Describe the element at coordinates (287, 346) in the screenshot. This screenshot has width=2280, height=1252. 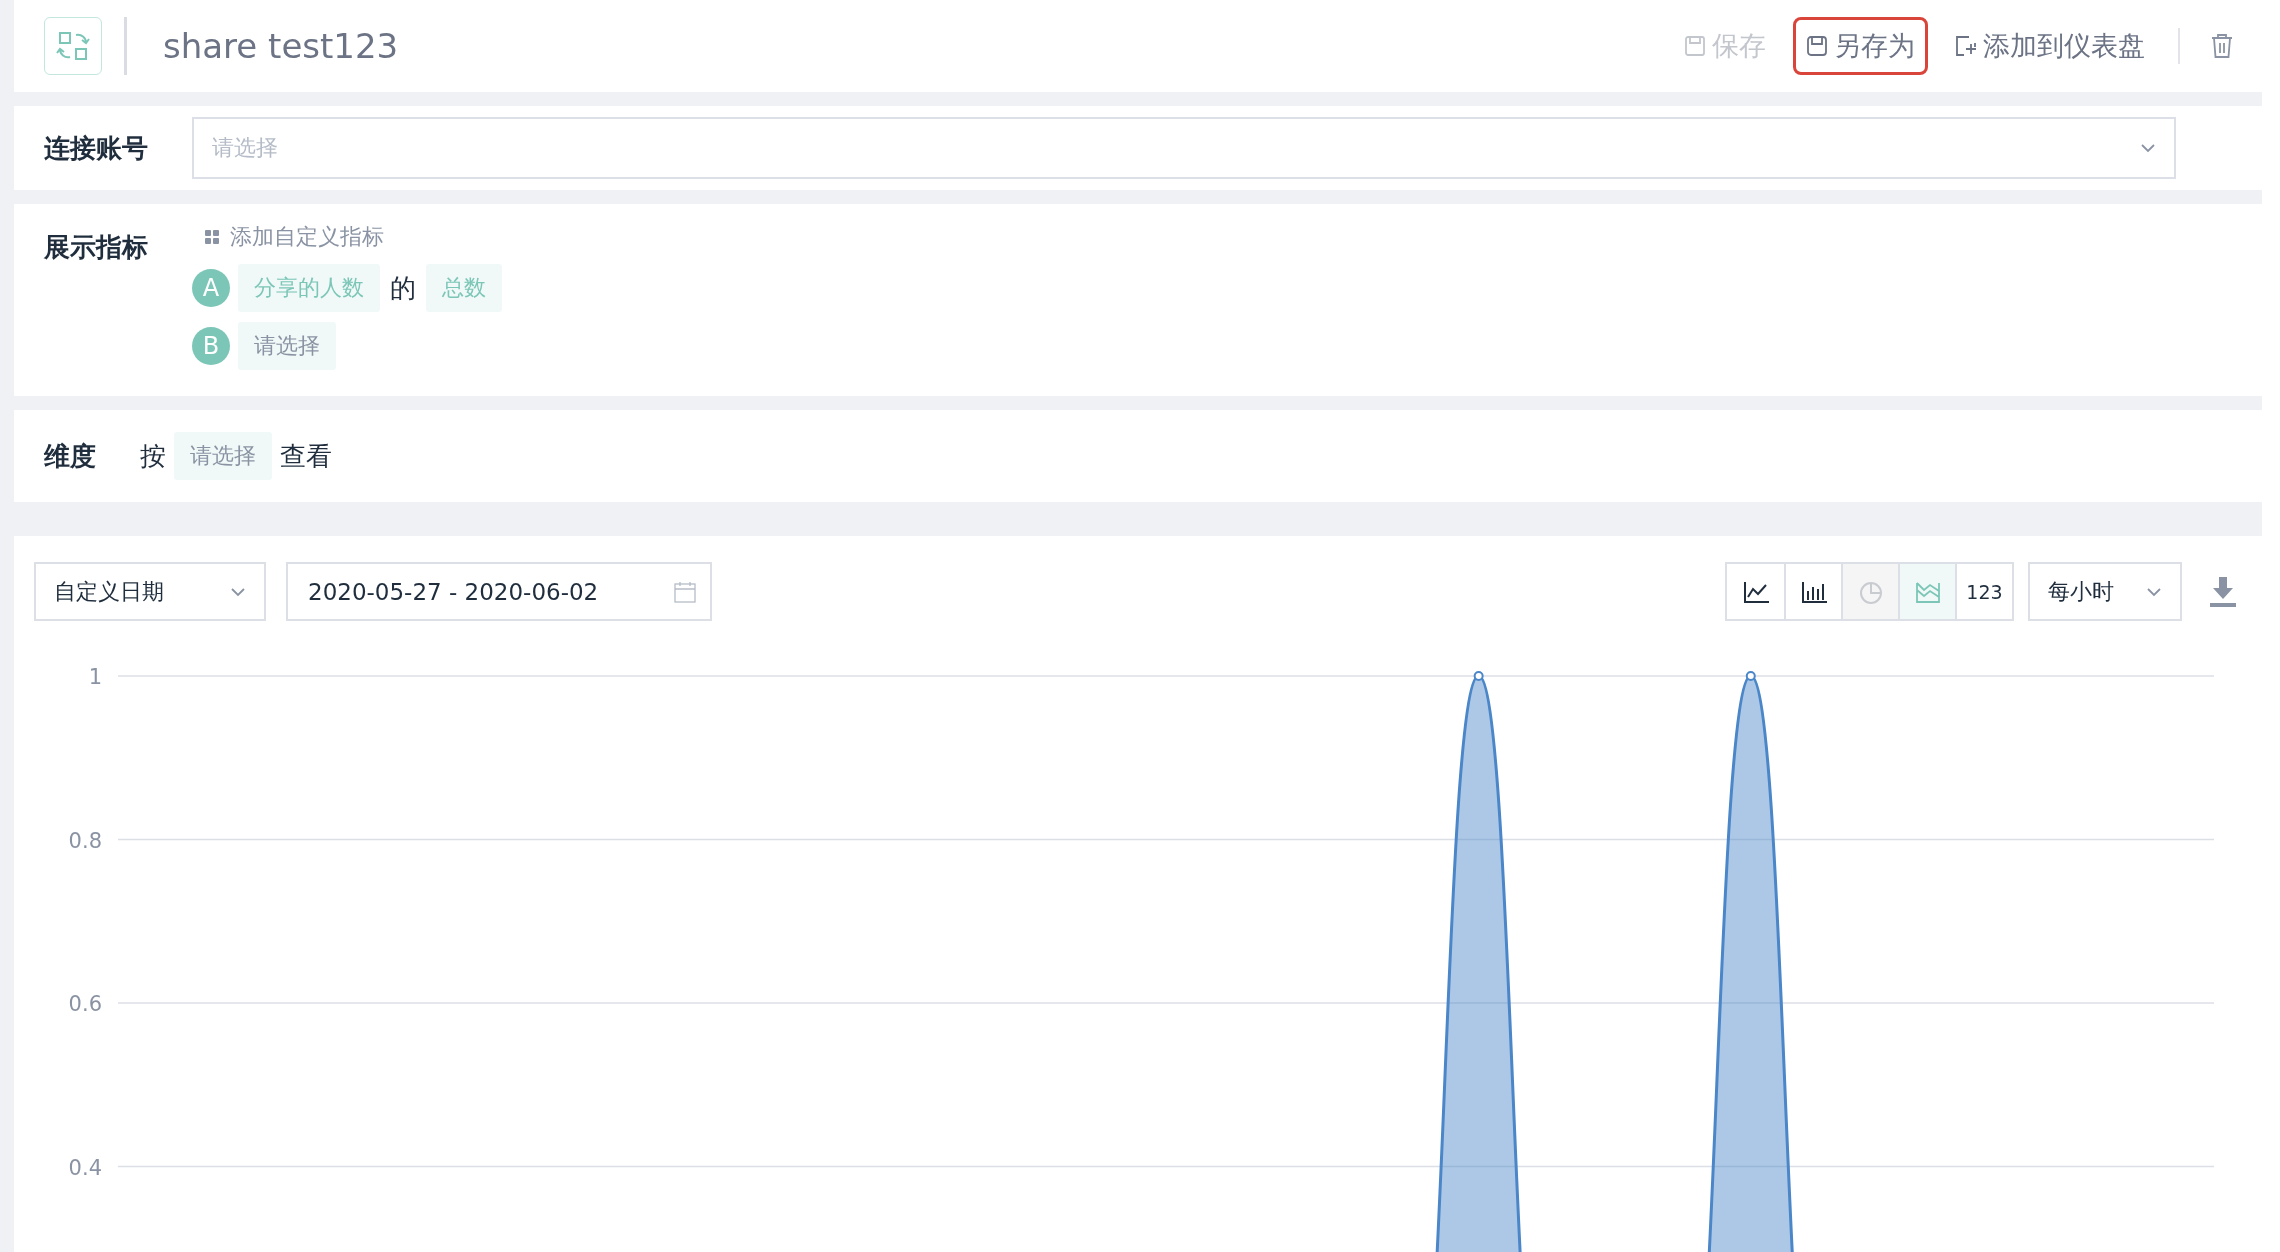
I see `metric-chip: 请选择` at that location.